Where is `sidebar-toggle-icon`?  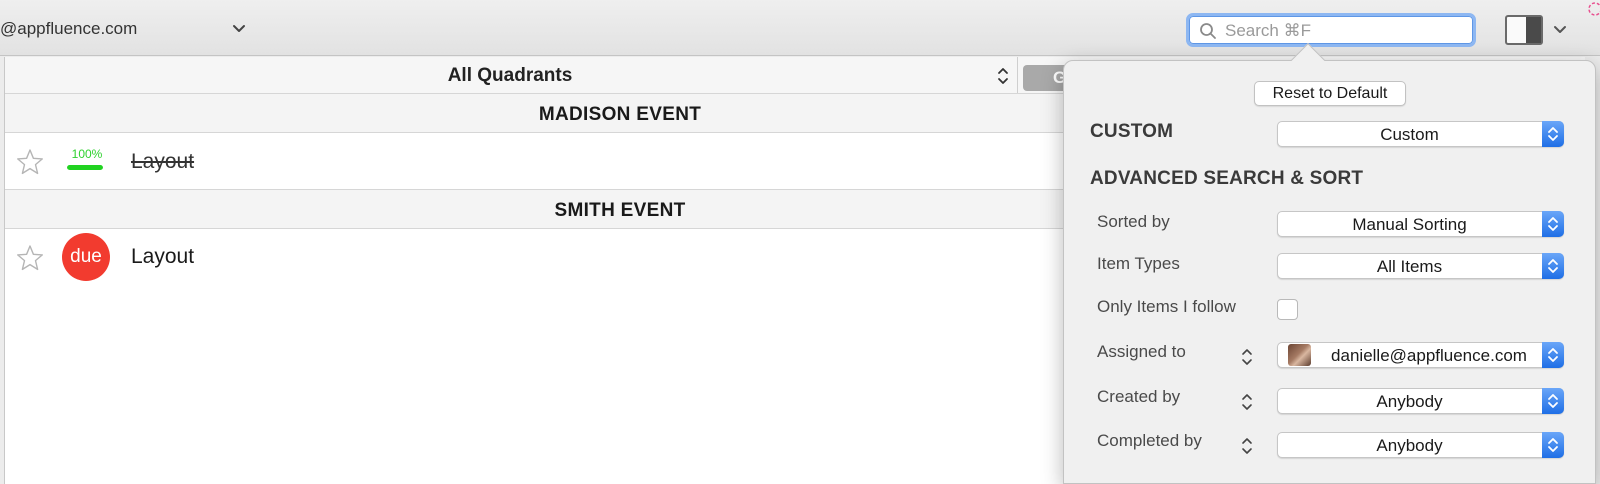 sidebar-toggle-icon is located at coordinates (1524, 30).